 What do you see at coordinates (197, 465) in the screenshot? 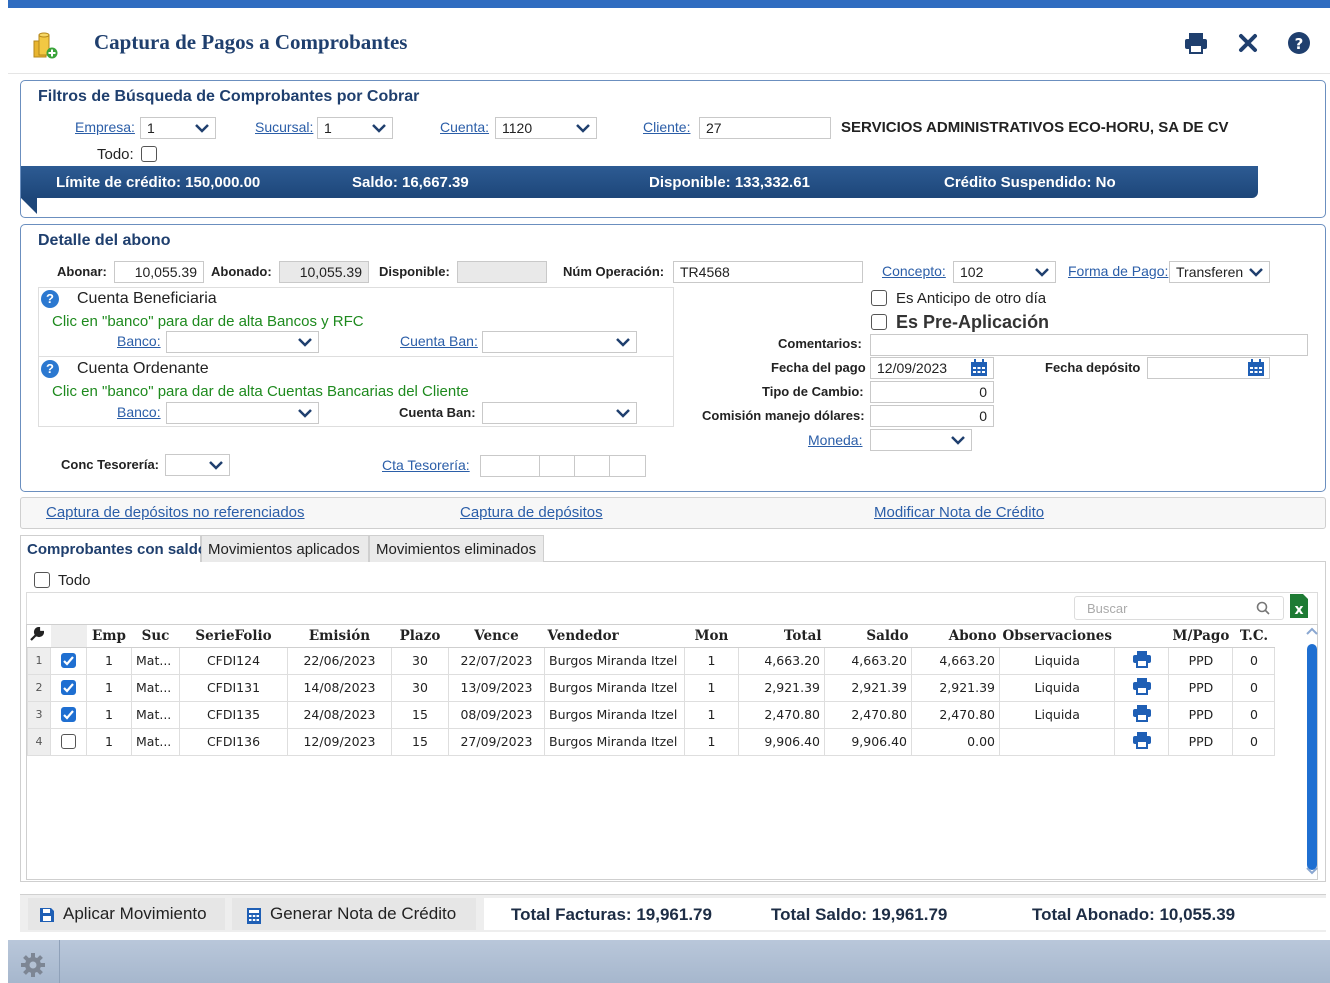
I see `conc-tesoreria-select` at bounding box center [197, 465].